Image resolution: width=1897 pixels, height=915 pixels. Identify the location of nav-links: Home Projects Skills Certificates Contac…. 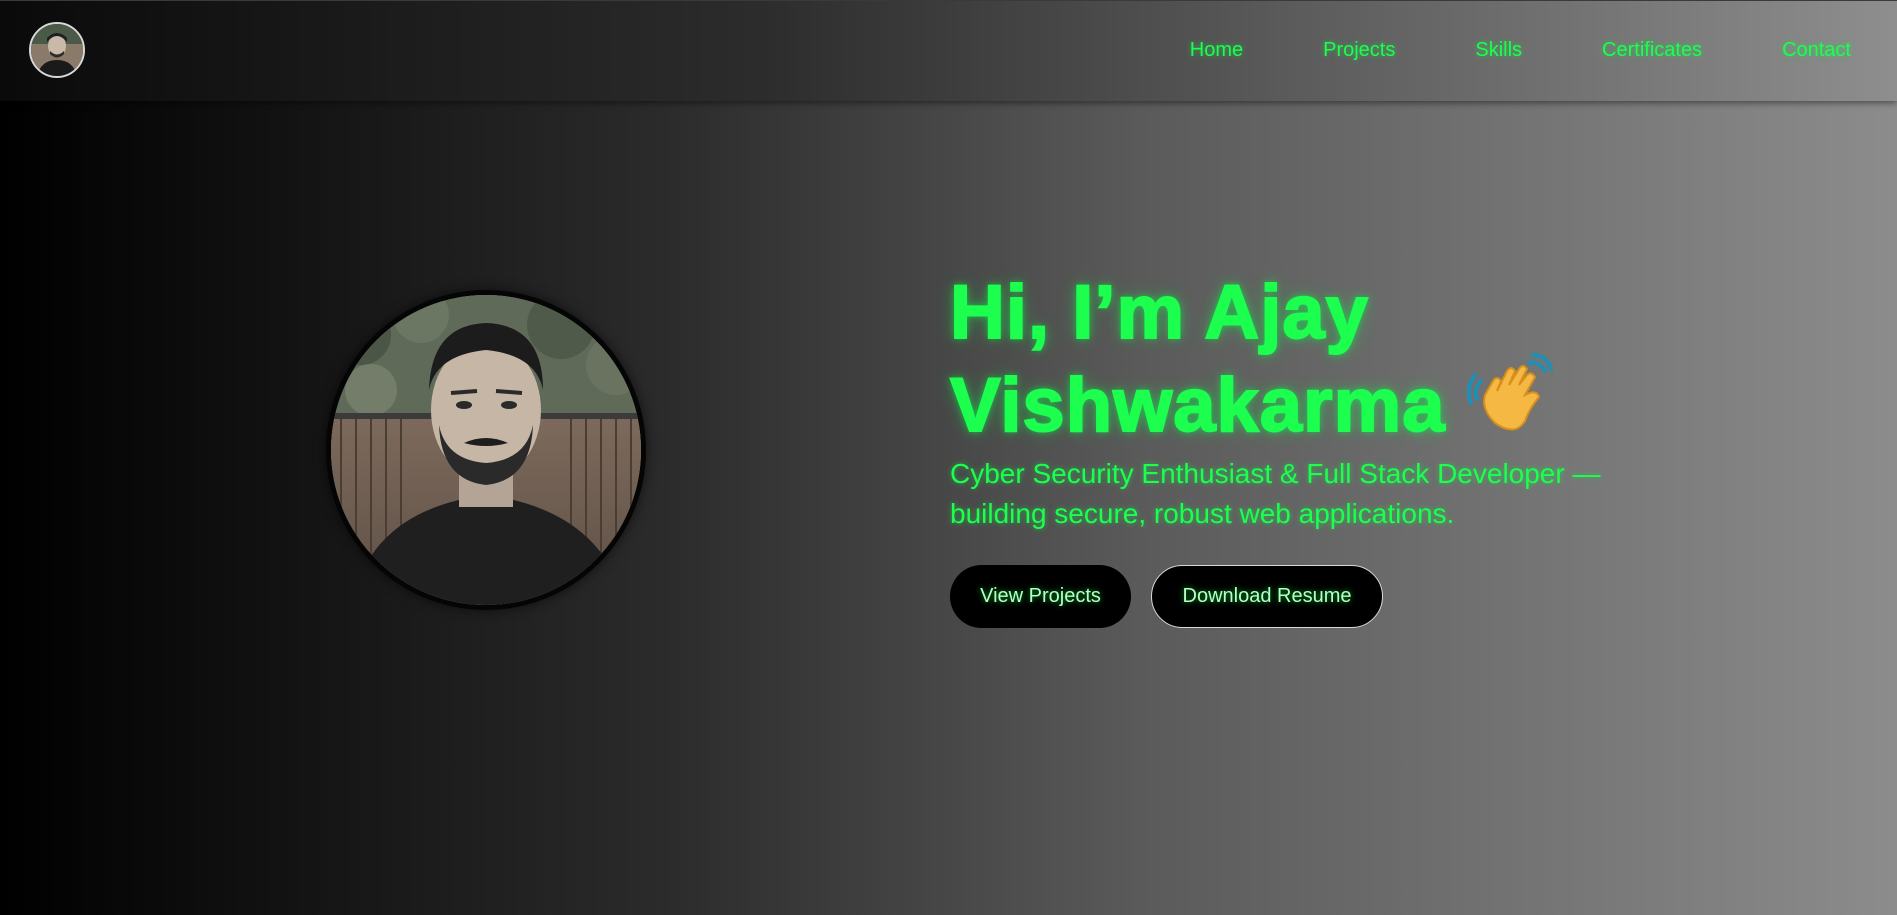
(1520, 50).